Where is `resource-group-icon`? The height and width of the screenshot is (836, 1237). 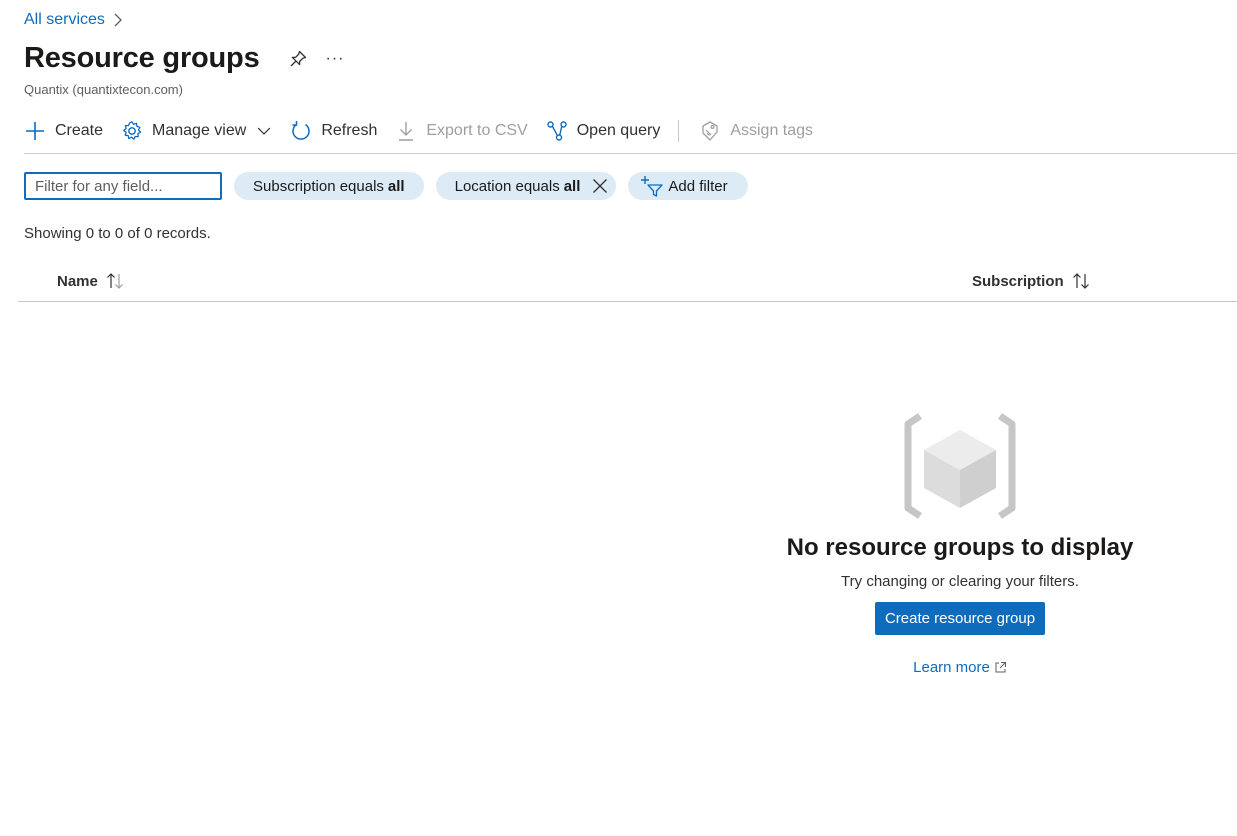
resource-group-icon is located at coordinates (960, 466).